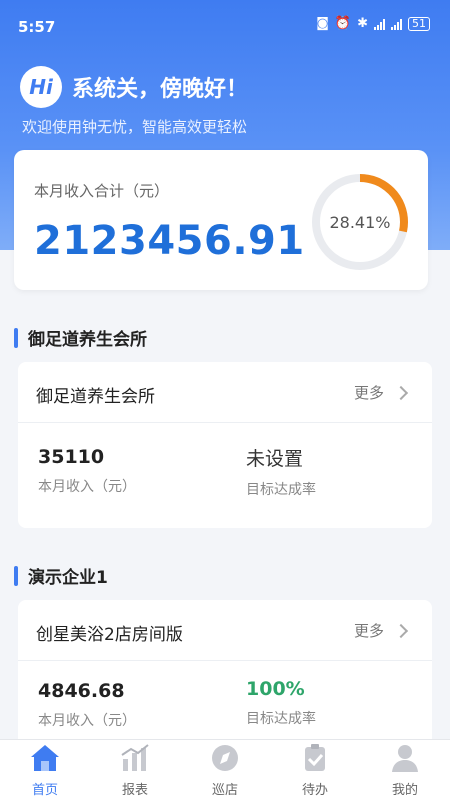  I want to click on battery-icon: 51, so click(419, 23).